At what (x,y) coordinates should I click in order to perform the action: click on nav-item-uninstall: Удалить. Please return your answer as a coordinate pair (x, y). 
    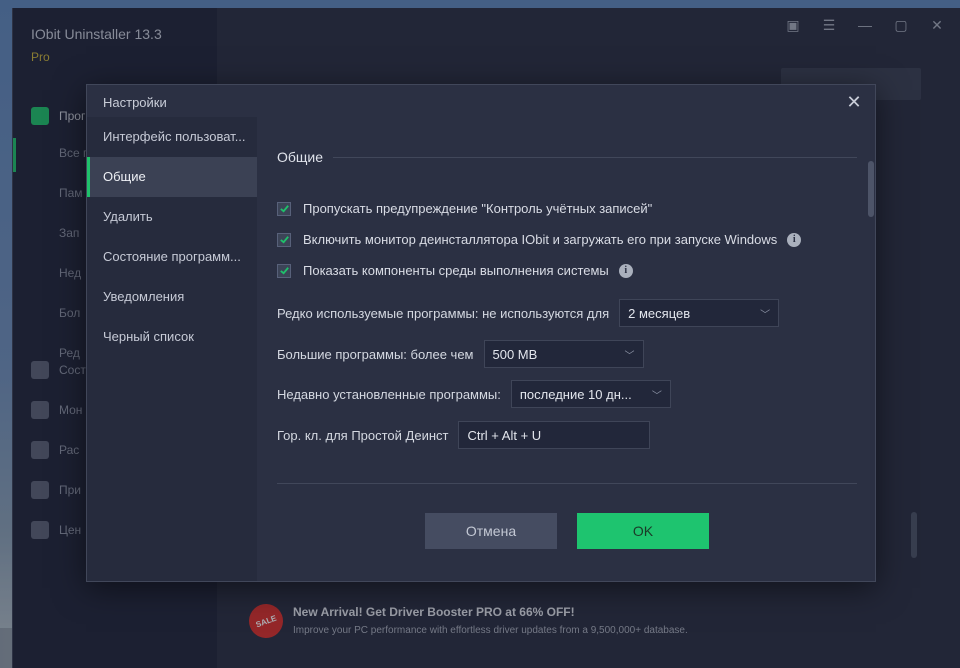
    Looking at the image, I should click on (172, 217).